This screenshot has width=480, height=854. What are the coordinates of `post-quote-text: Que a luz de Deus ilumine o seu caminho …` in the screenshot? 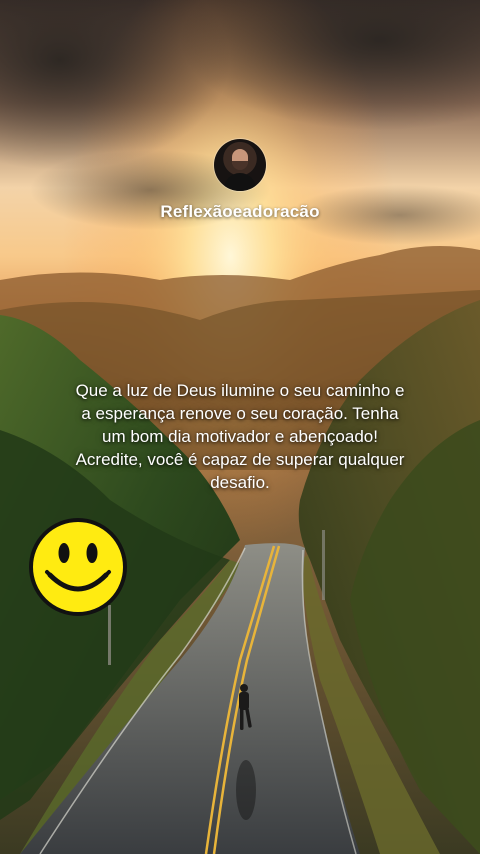 It's located at (240, 436).